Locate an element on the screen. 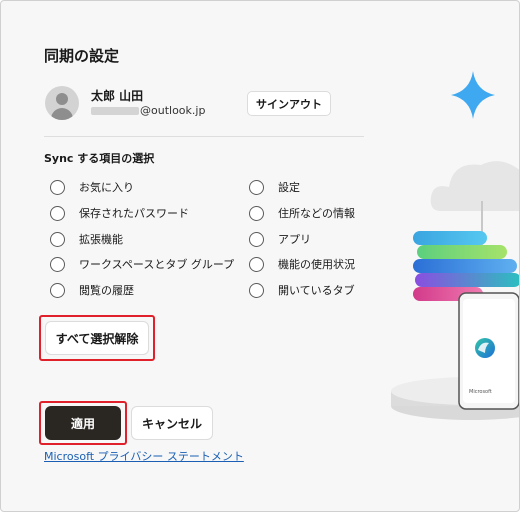 Image resolution: width=520 pixels, height=512 pixels. option-feature-usage: 機能の使用状況 is located at coordinates (302, 264).